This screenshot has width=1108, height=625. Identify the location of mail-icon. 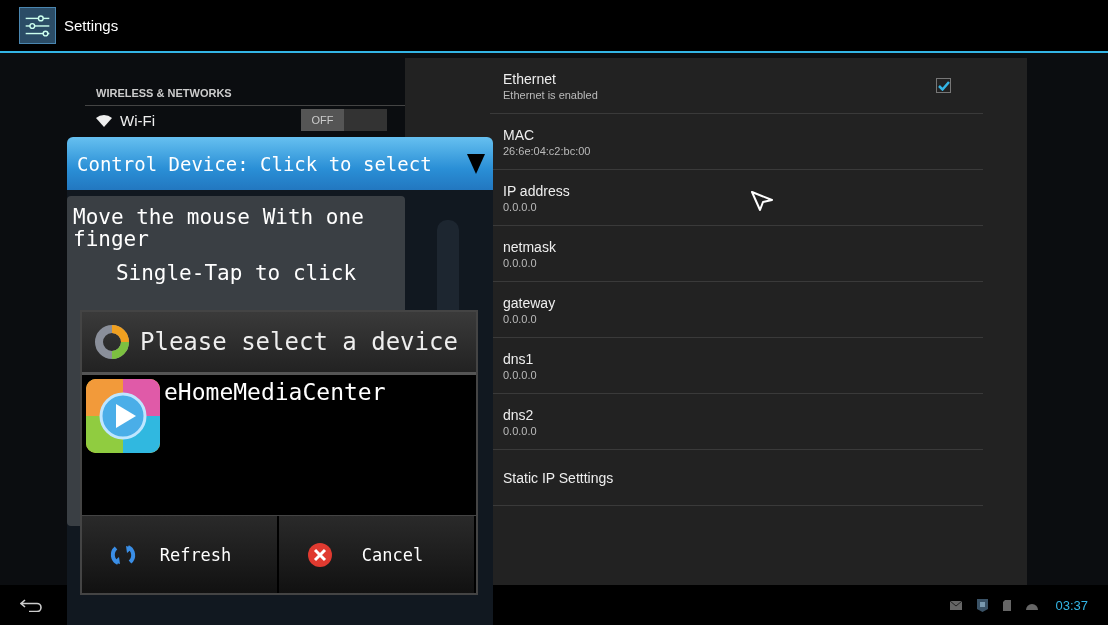
(956, 605).